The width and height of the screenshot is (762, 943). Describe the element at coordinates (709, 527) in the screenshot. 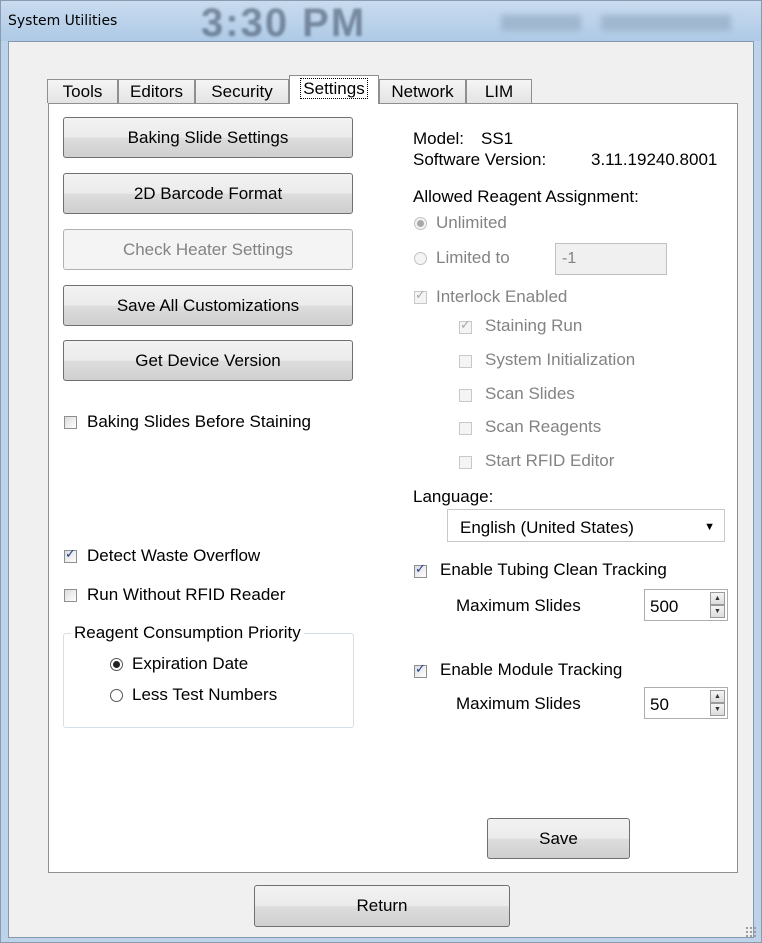

I see `chevron-down-icon: ▼` at that location.